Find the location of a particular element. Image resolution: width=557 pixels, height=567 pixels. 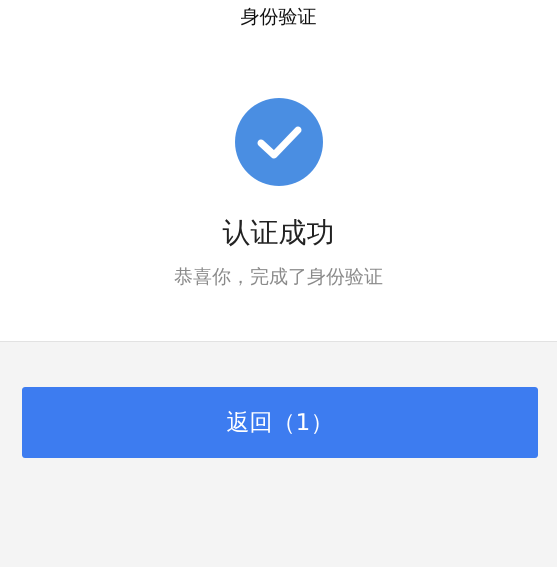

result-heading: 认证成功 is located at coordinates (278, 233).